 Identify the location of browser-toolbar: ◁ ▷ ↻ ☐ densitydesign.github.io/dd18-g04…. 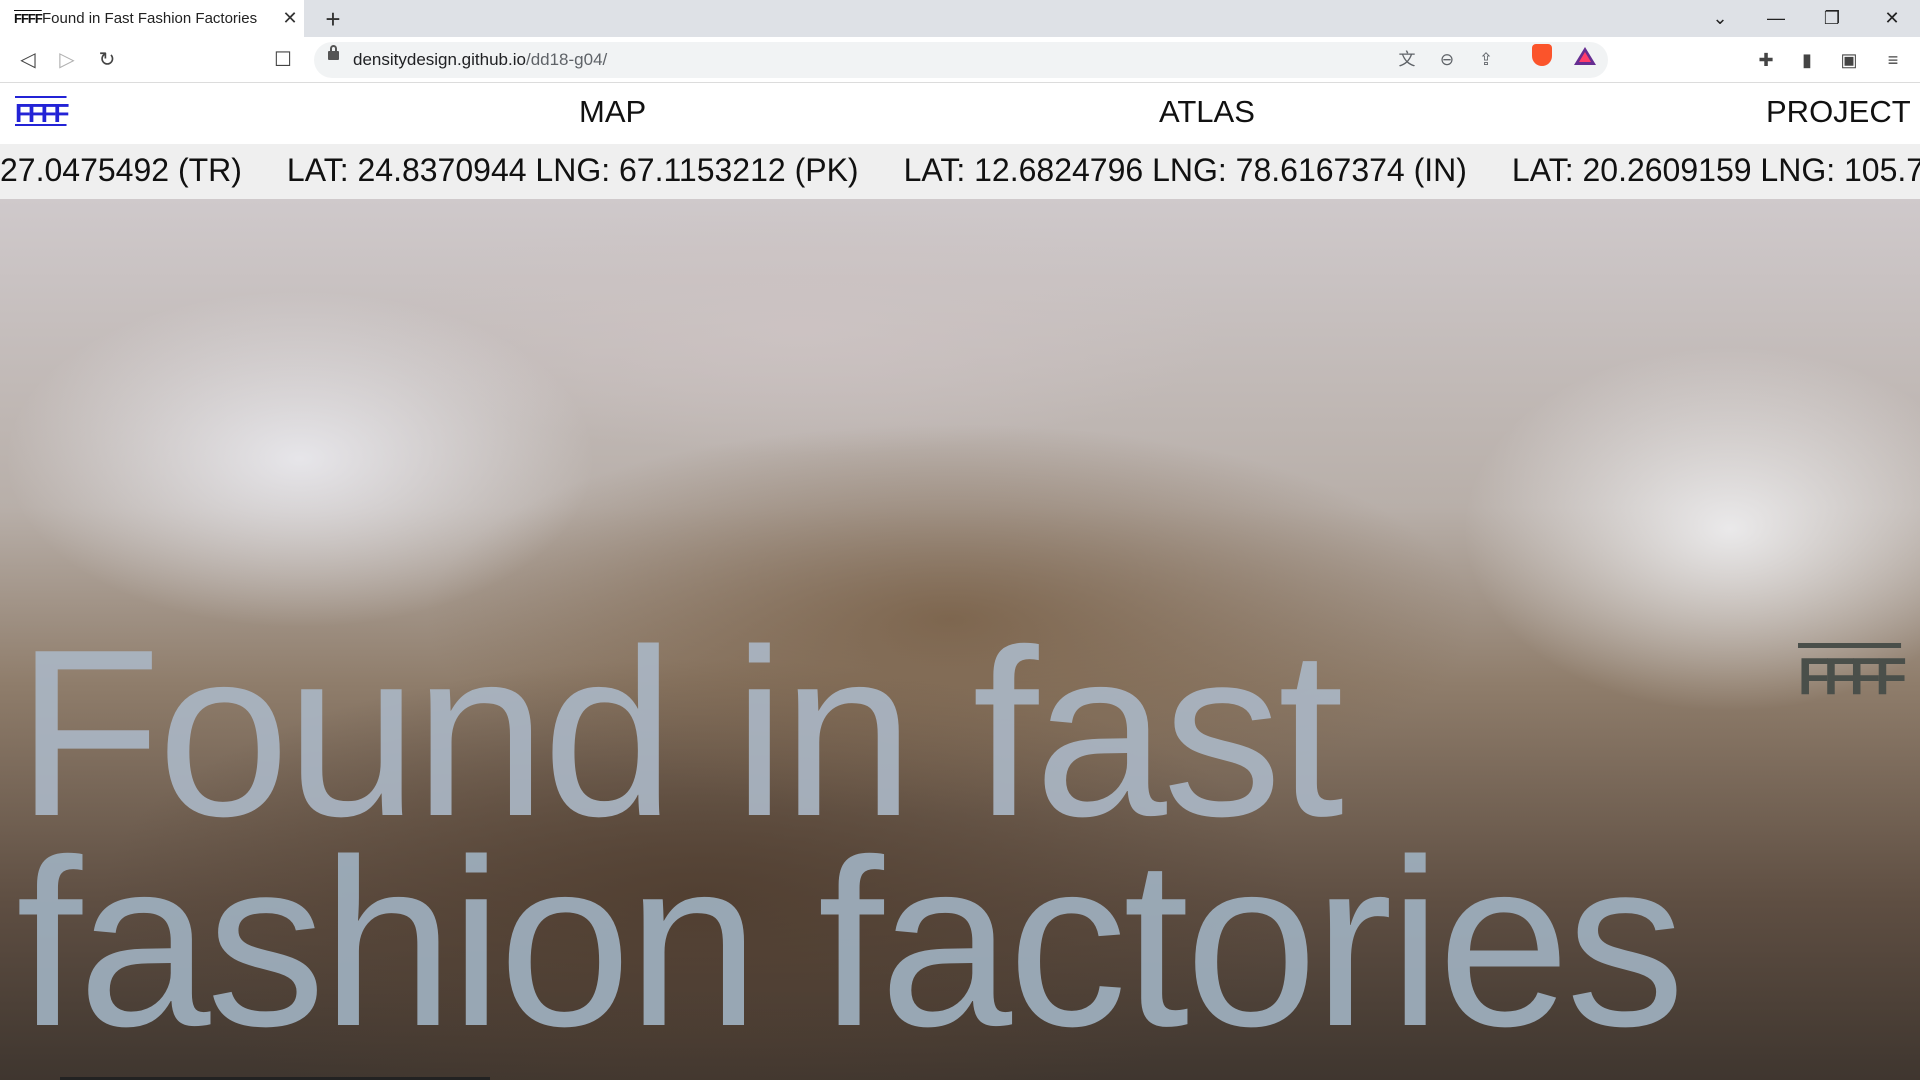
(960, 60).